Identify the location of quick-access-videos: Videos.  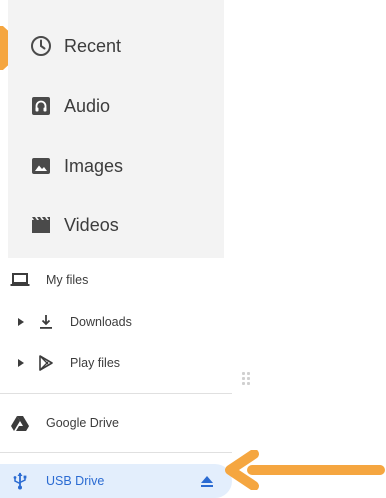
(74, 225).